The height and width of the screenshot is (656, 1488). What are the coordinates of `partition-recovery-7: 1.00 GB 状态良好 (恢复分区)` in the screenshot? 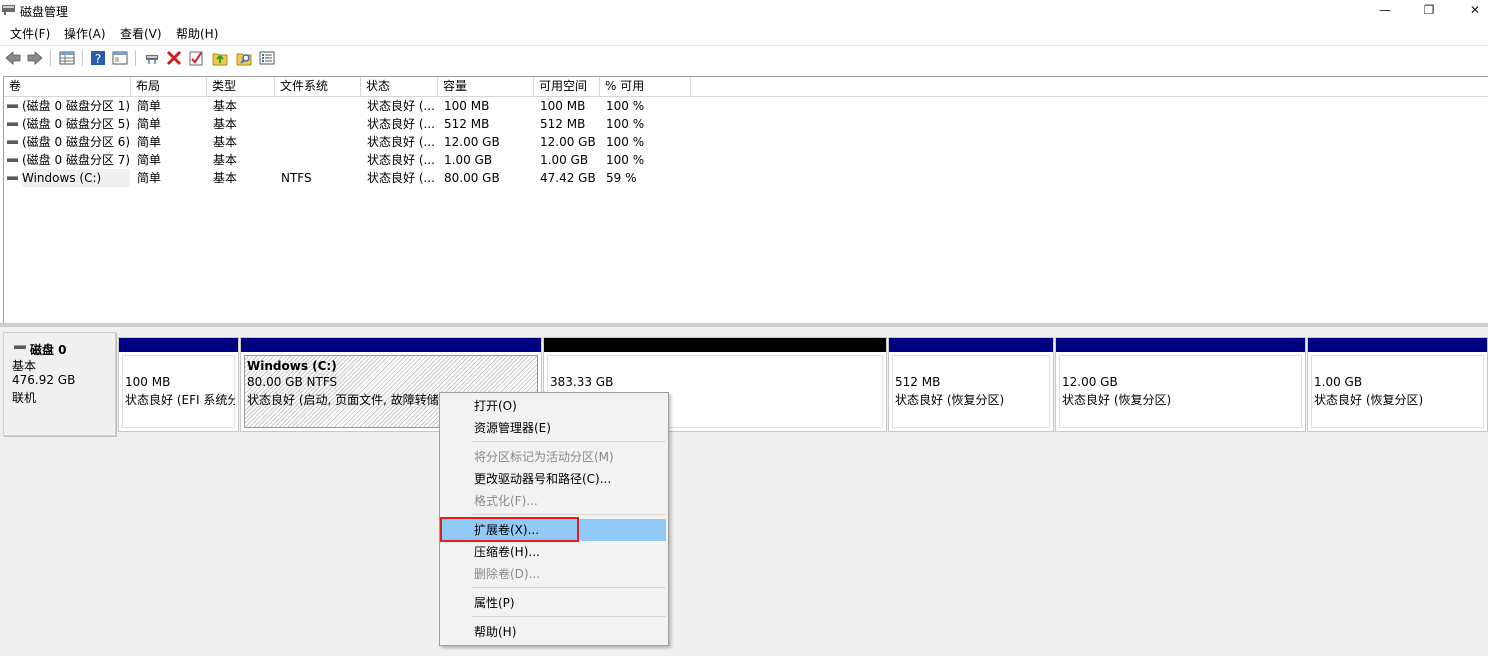 It's located at (1397, 384).